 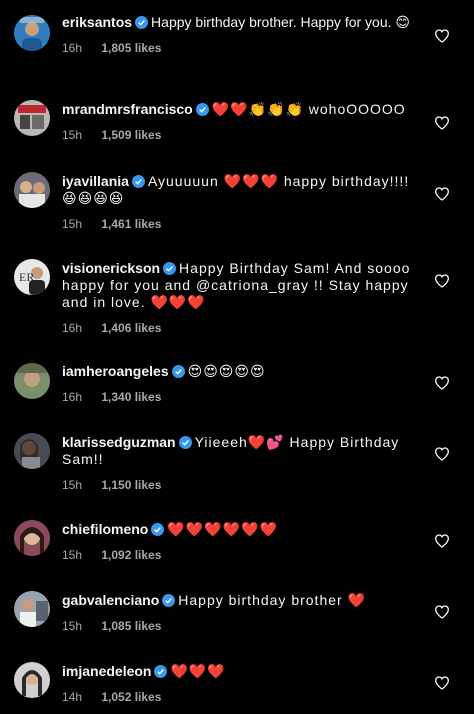 I want to click on comment-meta: 16h 1,406 likes, so click(x=238, y=328).